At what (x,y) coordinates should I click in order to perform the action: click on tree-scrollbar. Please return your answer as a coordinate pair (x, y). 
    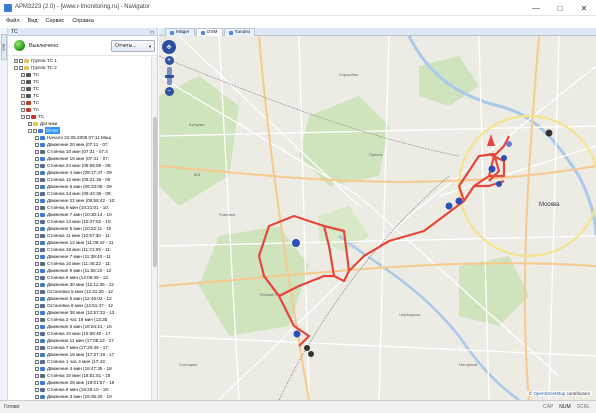
    Looking at the image, I should click on (154, 228).